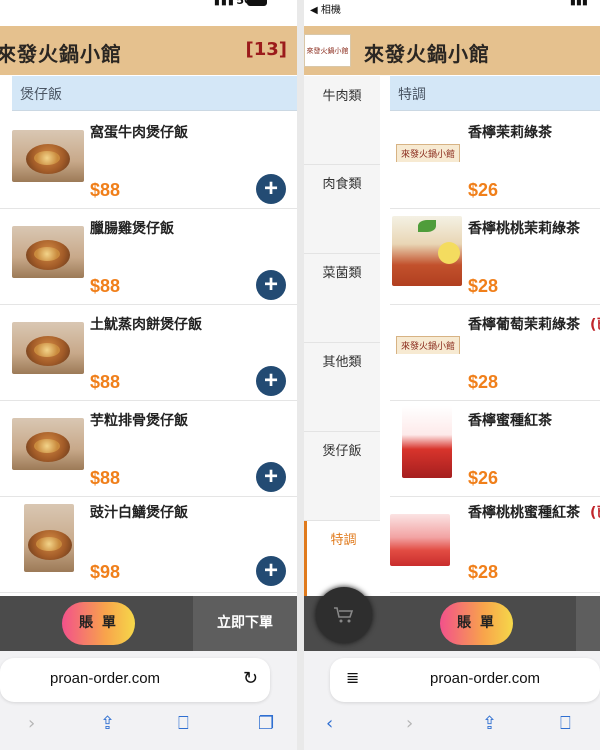 The width and height of the screenshot is (600, 750). Describe the element at coordinates (495, 449) in the screenshot. I see `menu-item: 香檸蜜種紅茶 $26` at that location.